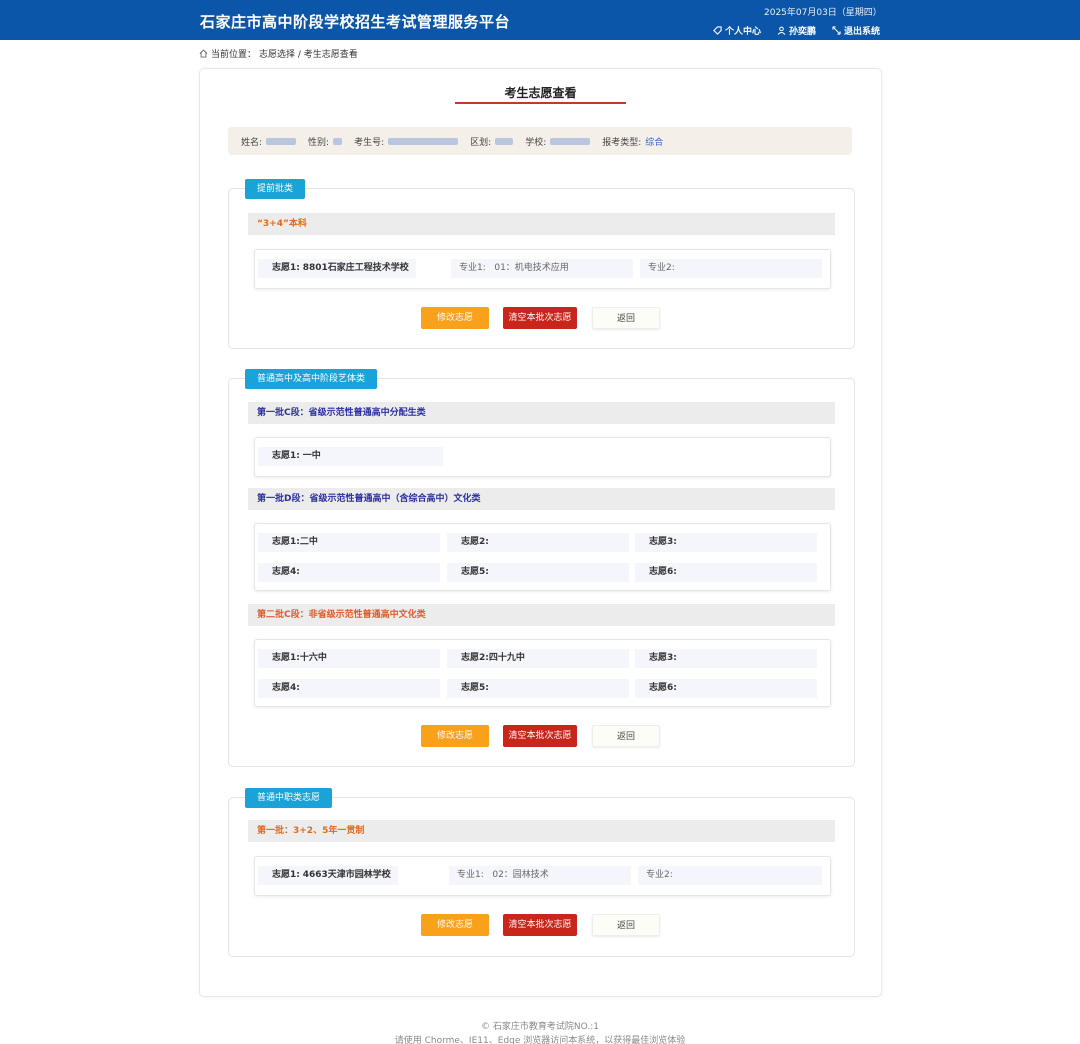 The height and width of the screenshot is (1044, 1080). What do you see at coordinates (355, 22) in the screenshot?
I see `platform-title: 石家庄市高中阶段学校招生考试管理服务平台` at bounding box center [355, 22].